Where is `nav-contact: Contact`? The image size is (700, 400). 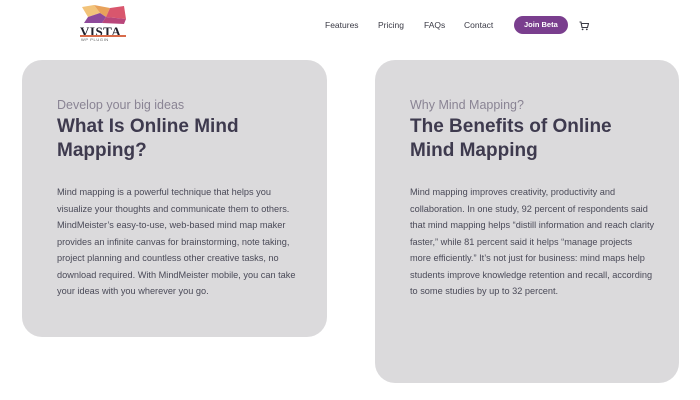
nav-contact: Contact is located at coordinates (478, 25).